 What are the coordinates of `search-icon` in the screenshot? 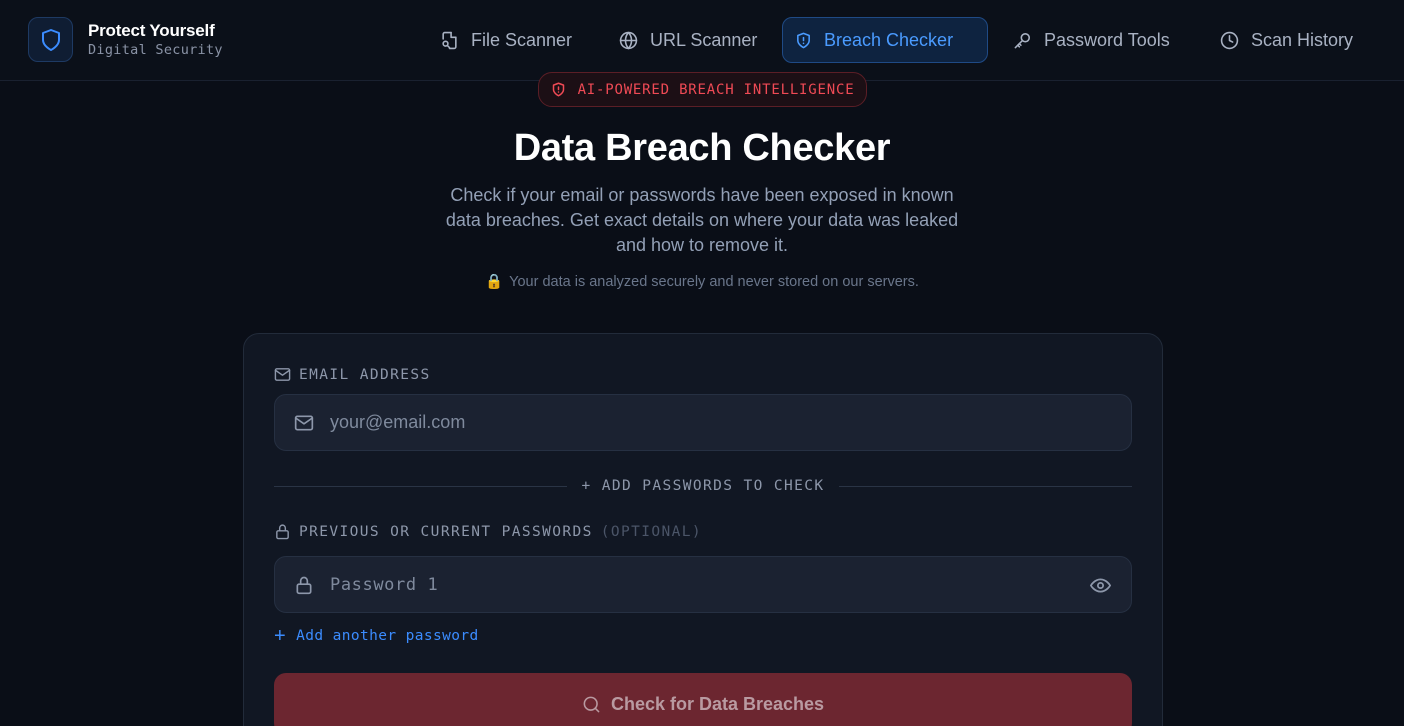 It's located at (591, 704).